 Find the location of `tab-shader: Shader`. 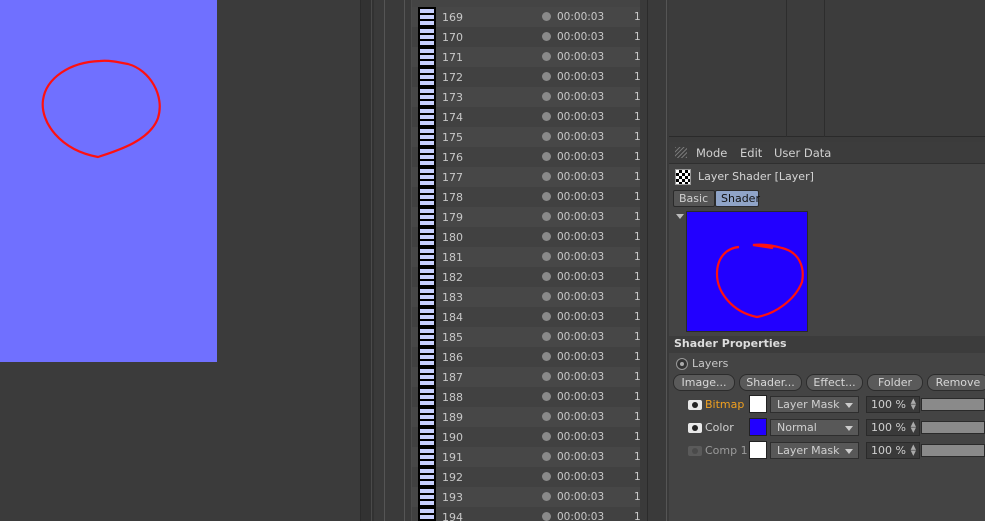

tab-shader: Shader is located at coordinates (737, 198).